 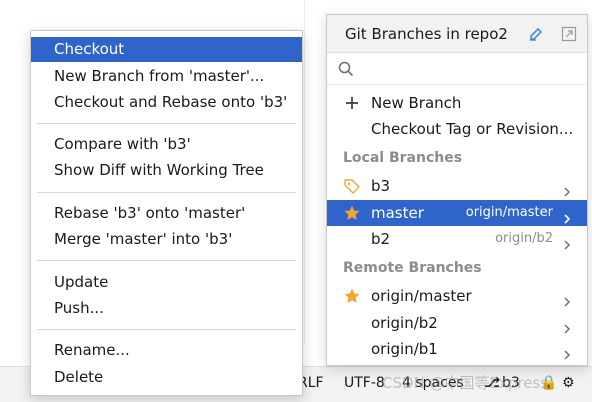 I want to click on menu-item-checkout-rebase: Checkout and Rebase onto 'b3', so click(x=166, y=102).